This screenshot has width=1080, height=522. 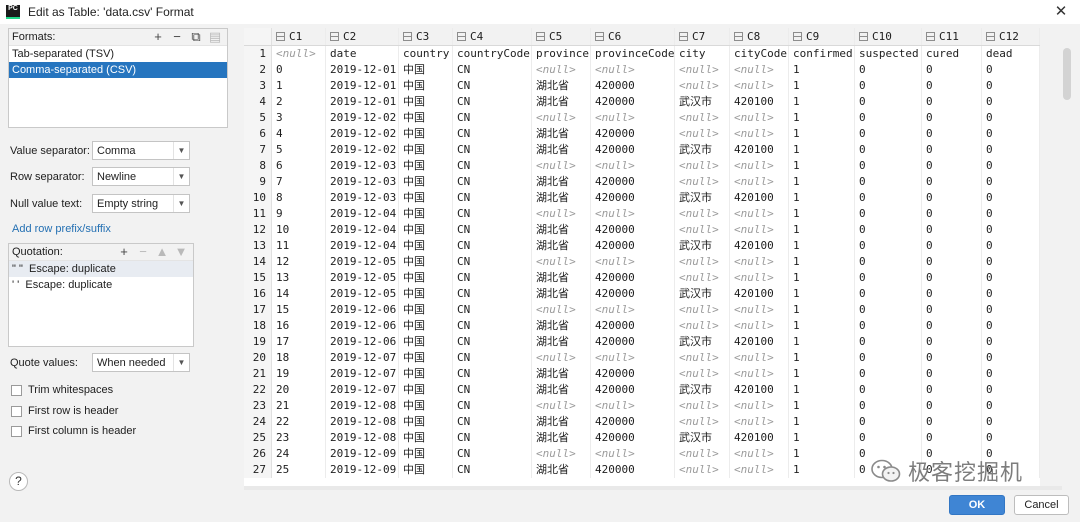 What do you see at coordinates (141, 362) in the screenshot?
I see `quote-values-select: When needed ▼` at bounding box center [141, 362].